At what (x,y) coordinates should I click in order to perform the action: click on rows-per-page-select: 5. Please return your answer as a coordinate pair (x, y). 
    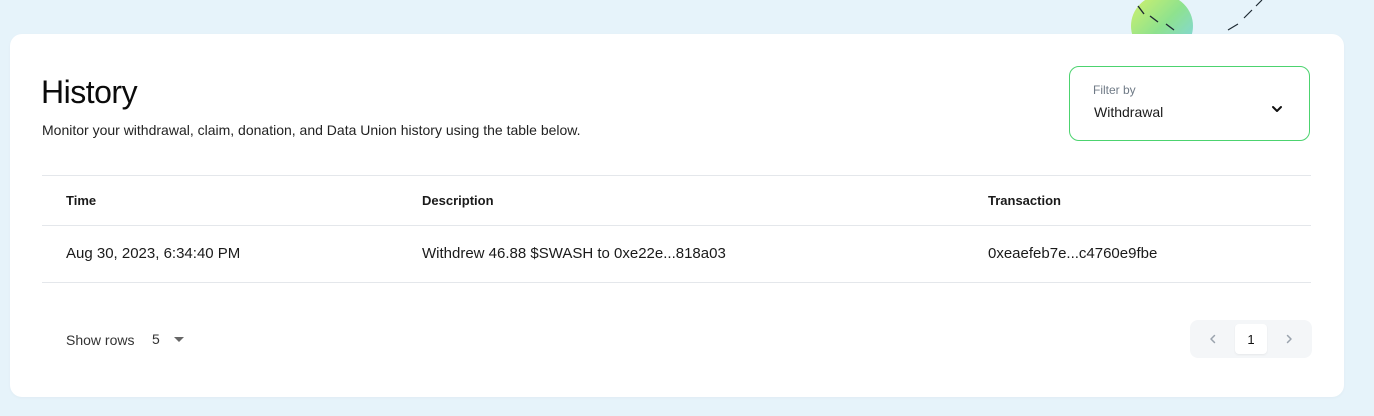
    Looking at the image, I should click on (172, 340).